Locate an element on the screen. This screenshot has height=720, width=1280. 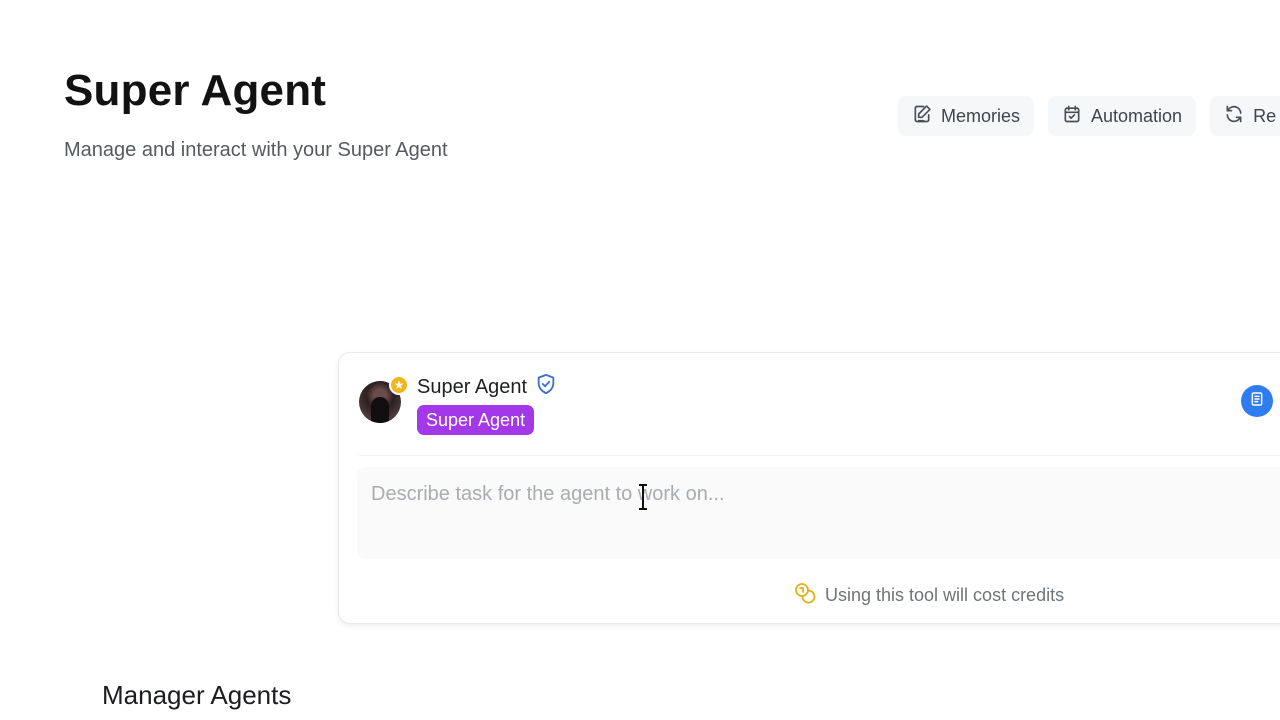
memories-button: Memories is located at coordinates (966, 116).